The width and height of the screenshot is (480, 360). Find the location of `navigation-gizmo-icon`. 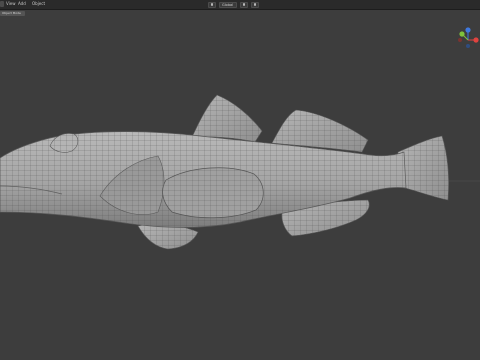

navigation-gizmo-icon is located at coordinates (468, 30).